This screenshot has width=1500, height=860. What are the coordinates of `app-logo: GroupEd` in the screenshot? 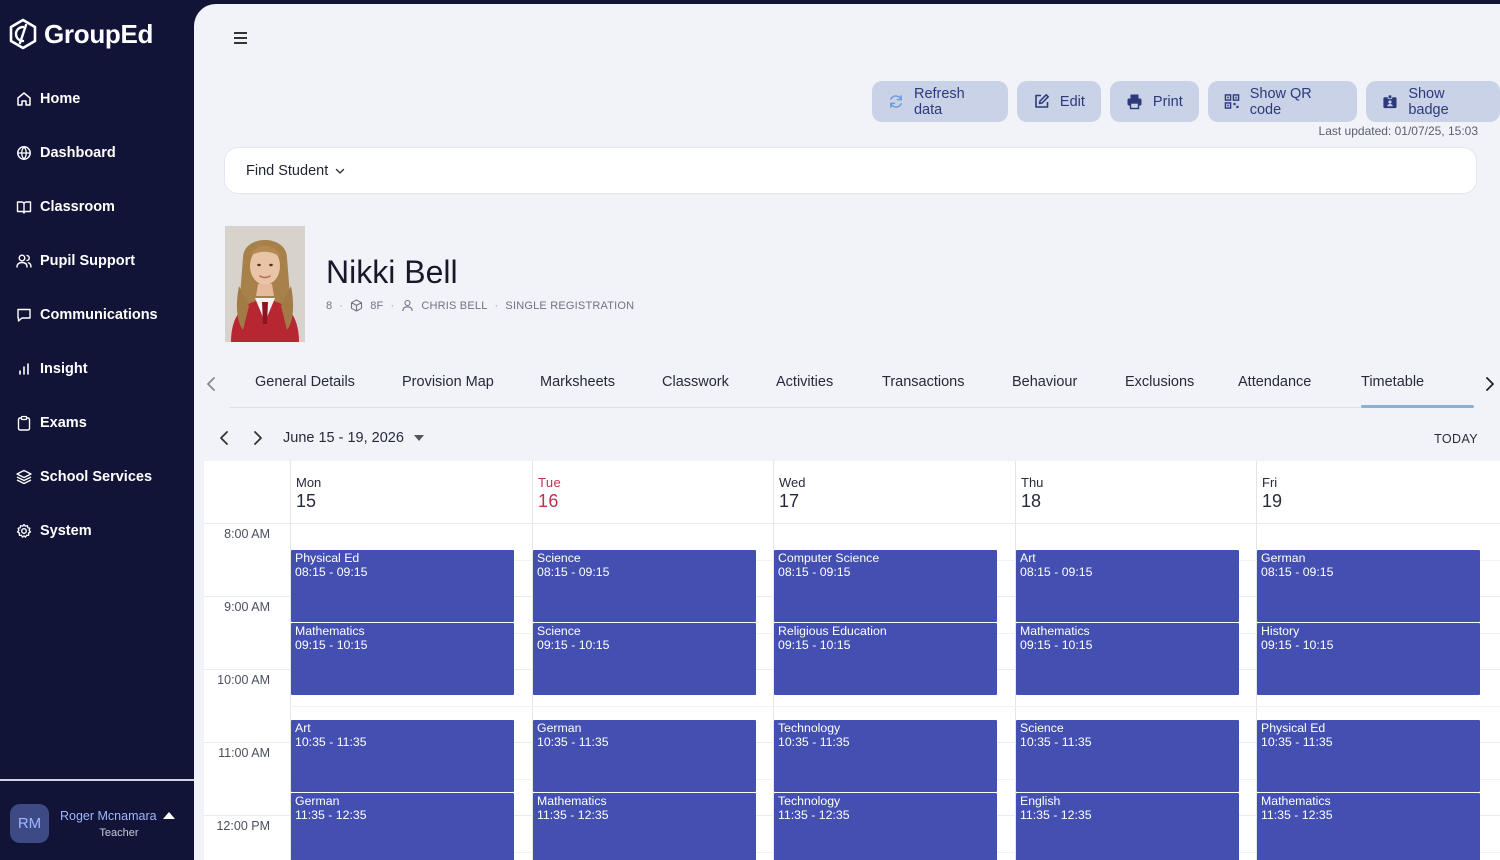 It's located at (80, 34).